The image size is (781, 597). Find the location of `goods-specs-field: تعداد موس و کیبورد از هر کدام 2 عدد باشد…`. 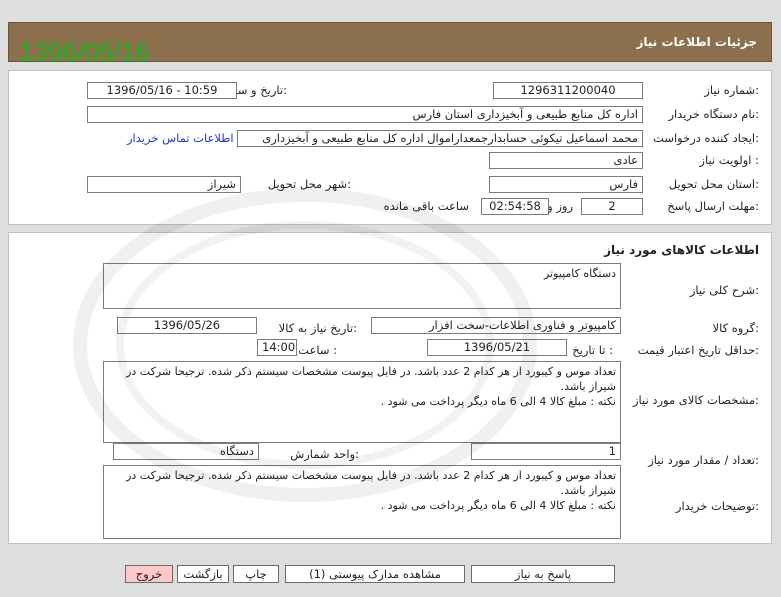

goods-specs-field: تعداد موس و کیبورد از هر کدام 2 عدد باشد… is located at coordinates (362, 402).